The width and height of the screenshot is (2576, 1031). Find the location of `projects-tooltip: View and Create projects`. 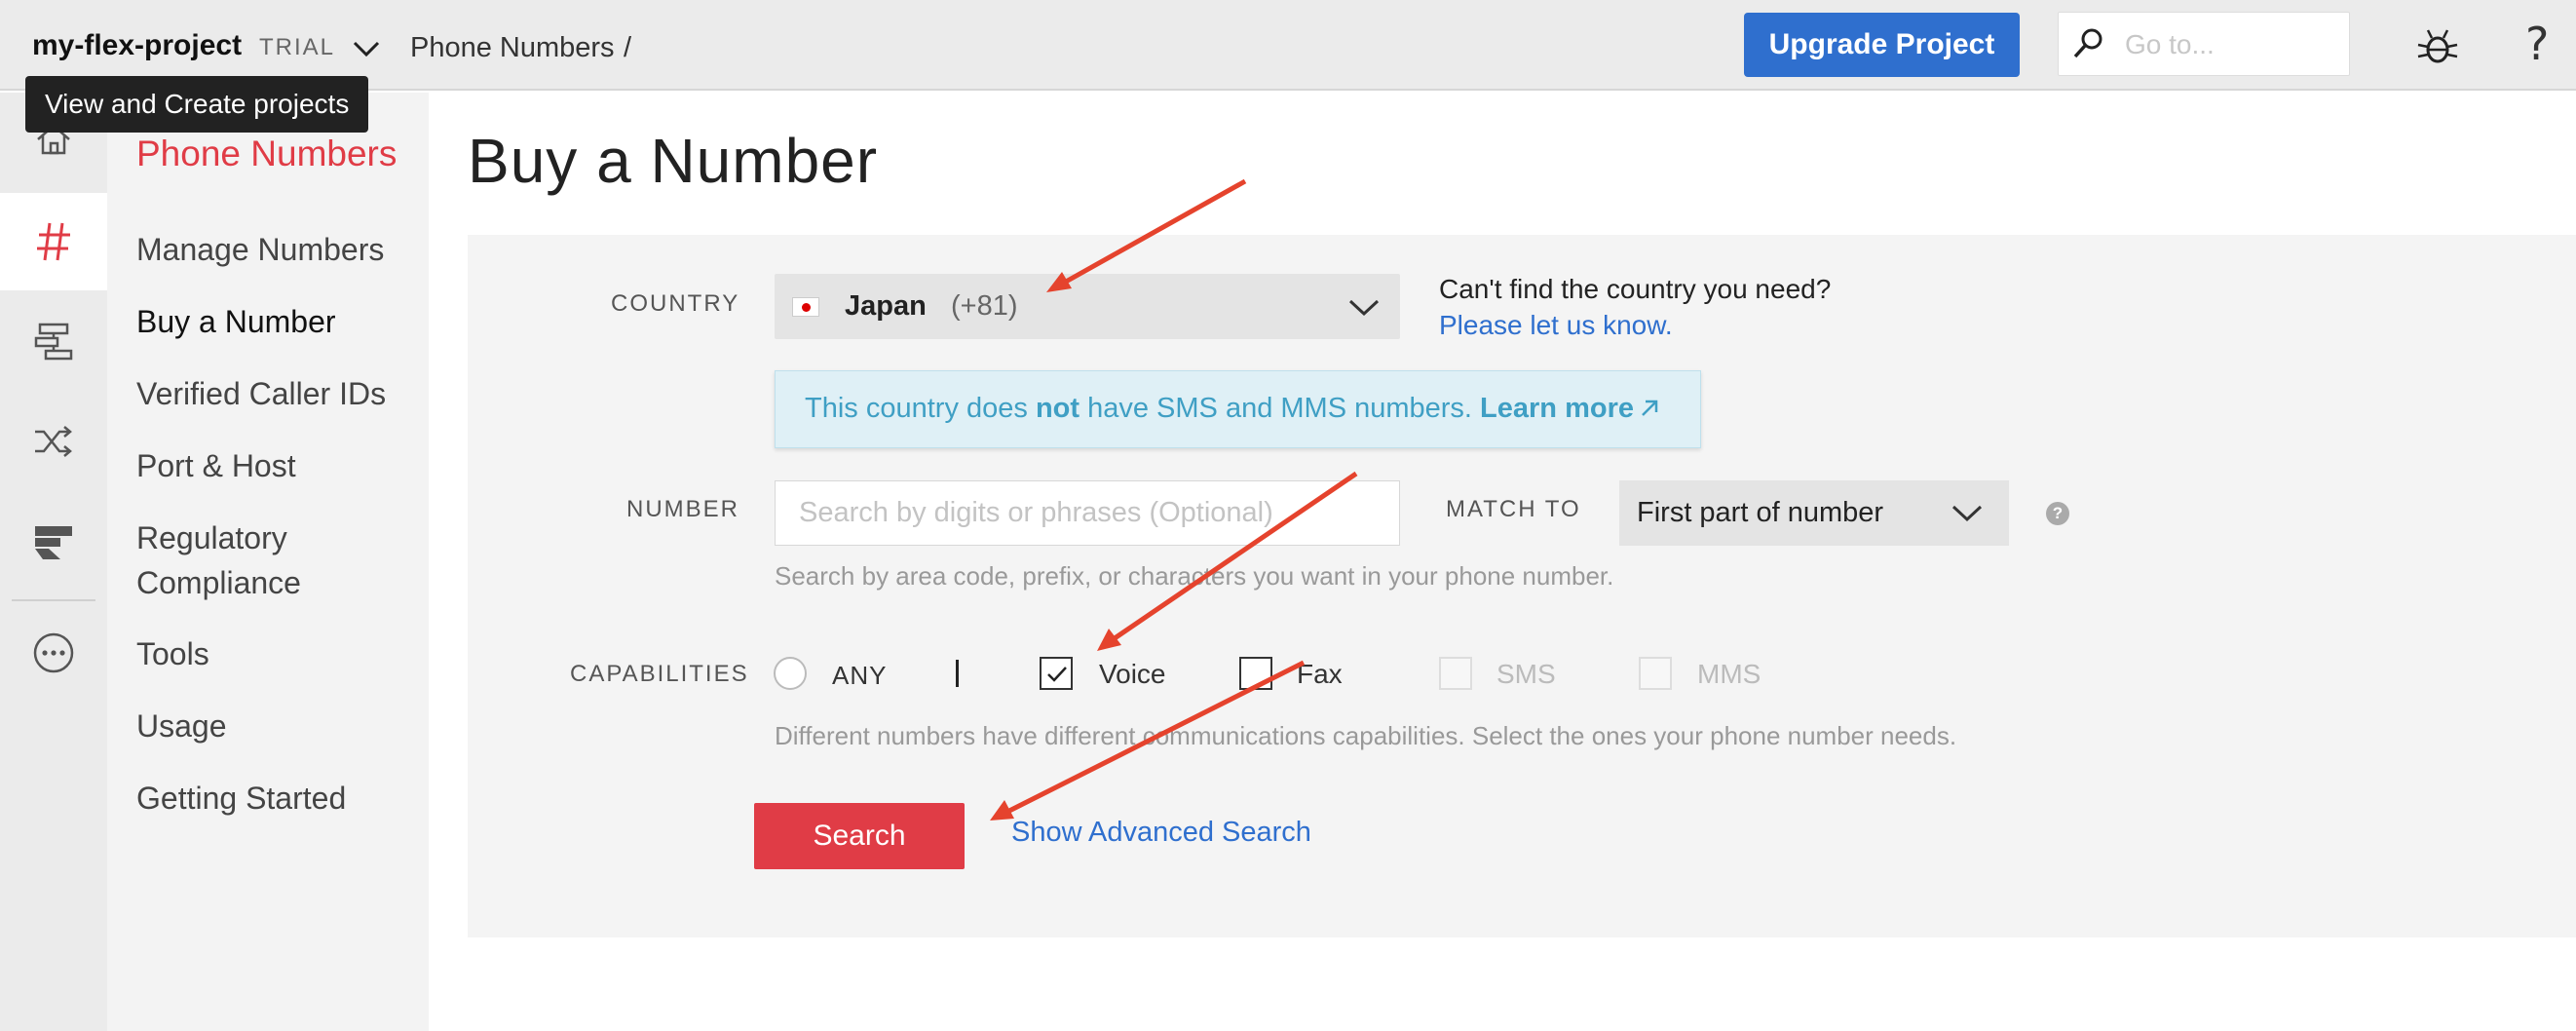

projects-tooltip: View and Create projects is located at coordinates (197, 104).